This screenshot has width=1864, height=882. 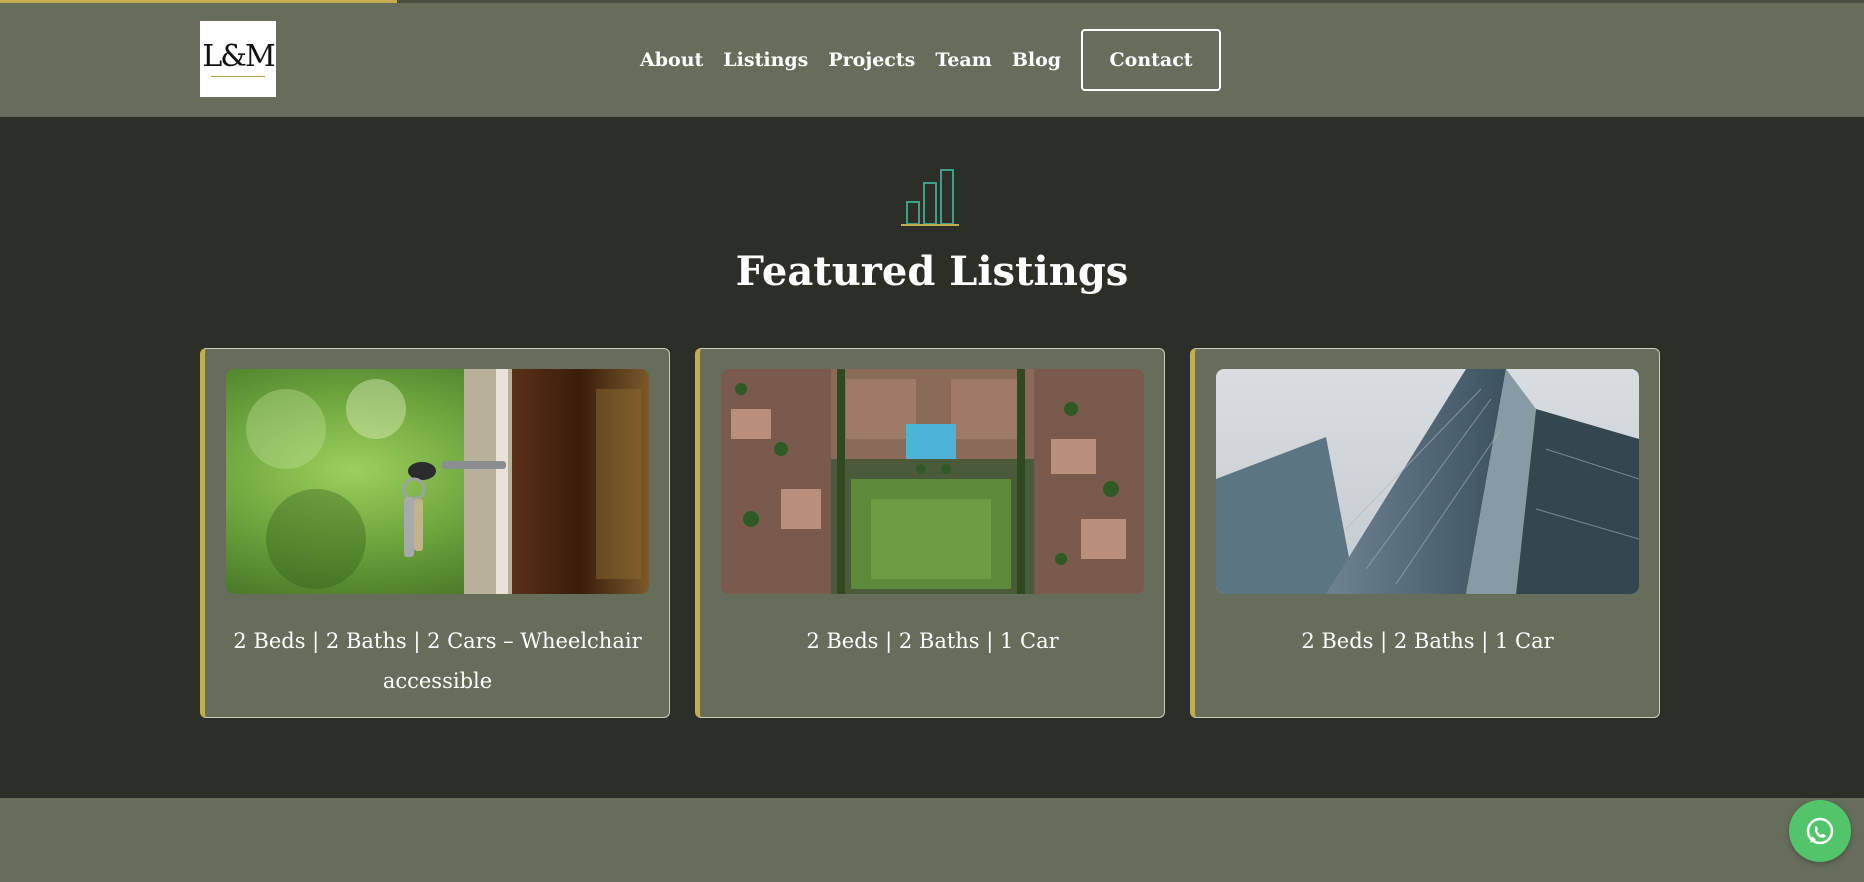 I want to click on logo-underline, so click(x=238, y=76).